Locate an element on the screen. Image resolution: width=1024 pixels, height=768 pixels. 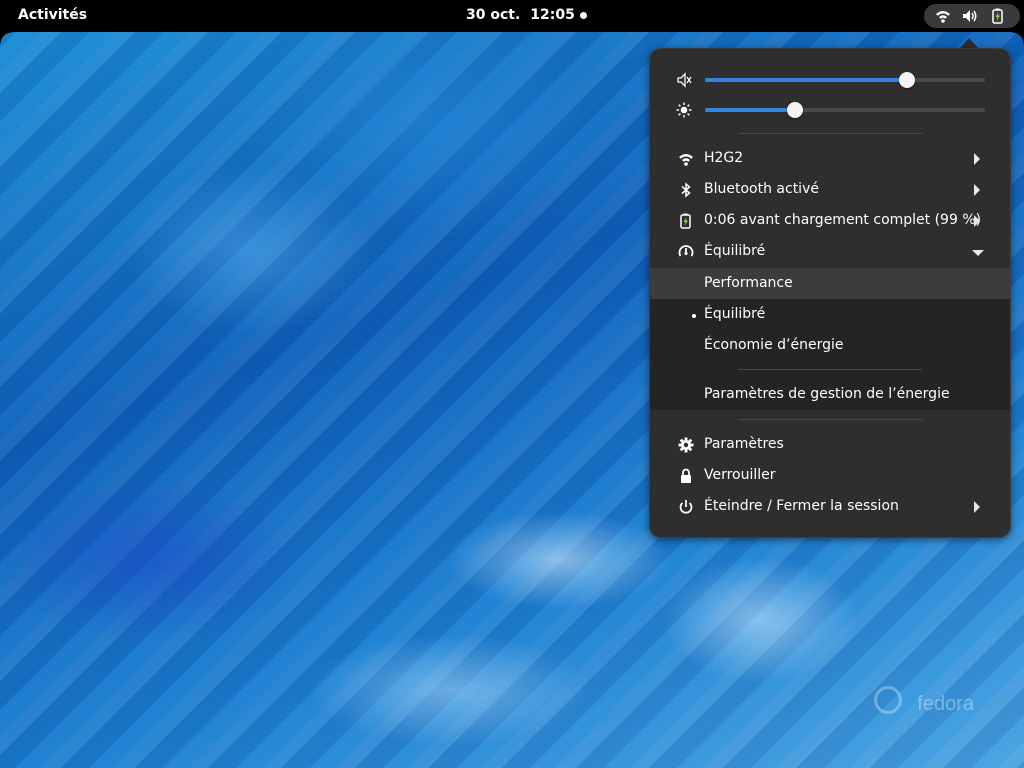
power-option-label: Équilibré is located at coordinates (735, 314).